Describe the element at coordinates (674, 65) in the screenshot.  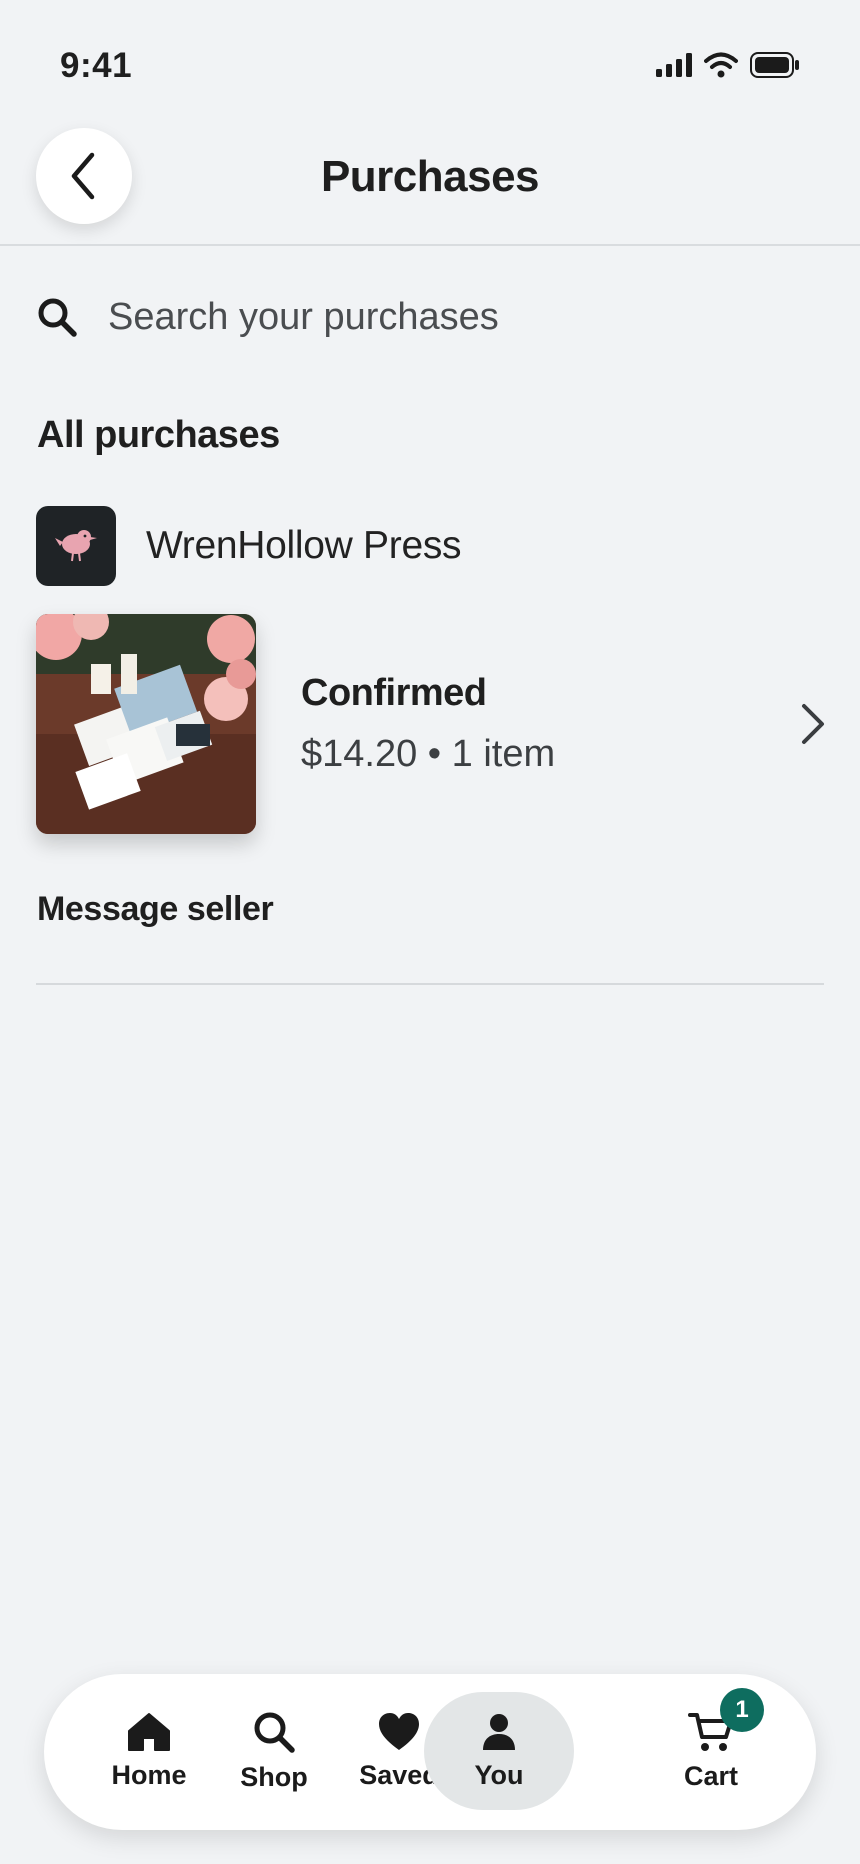
I see `cellular-signal-icon` at that location.